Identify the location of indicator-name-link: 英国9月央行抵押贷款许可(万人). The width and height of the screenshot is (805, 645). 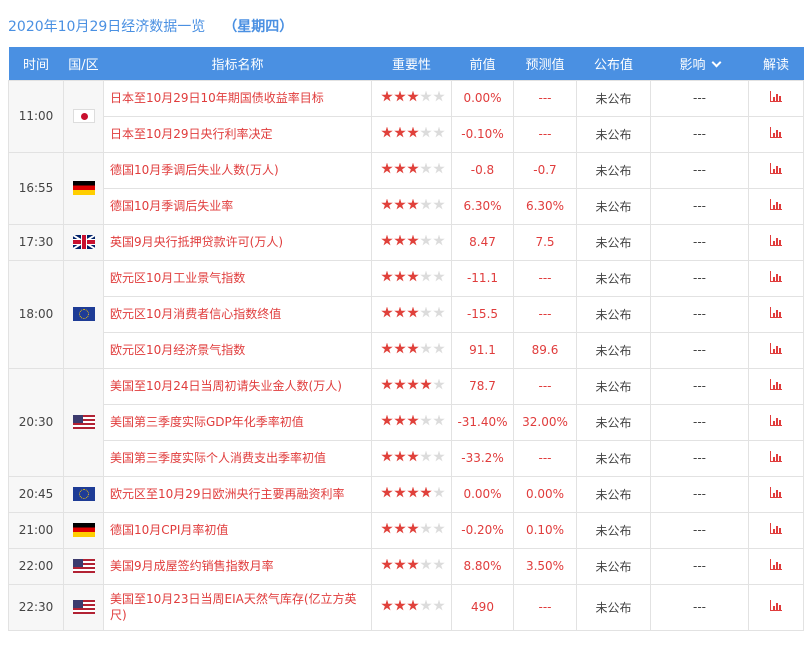
(237, 242).